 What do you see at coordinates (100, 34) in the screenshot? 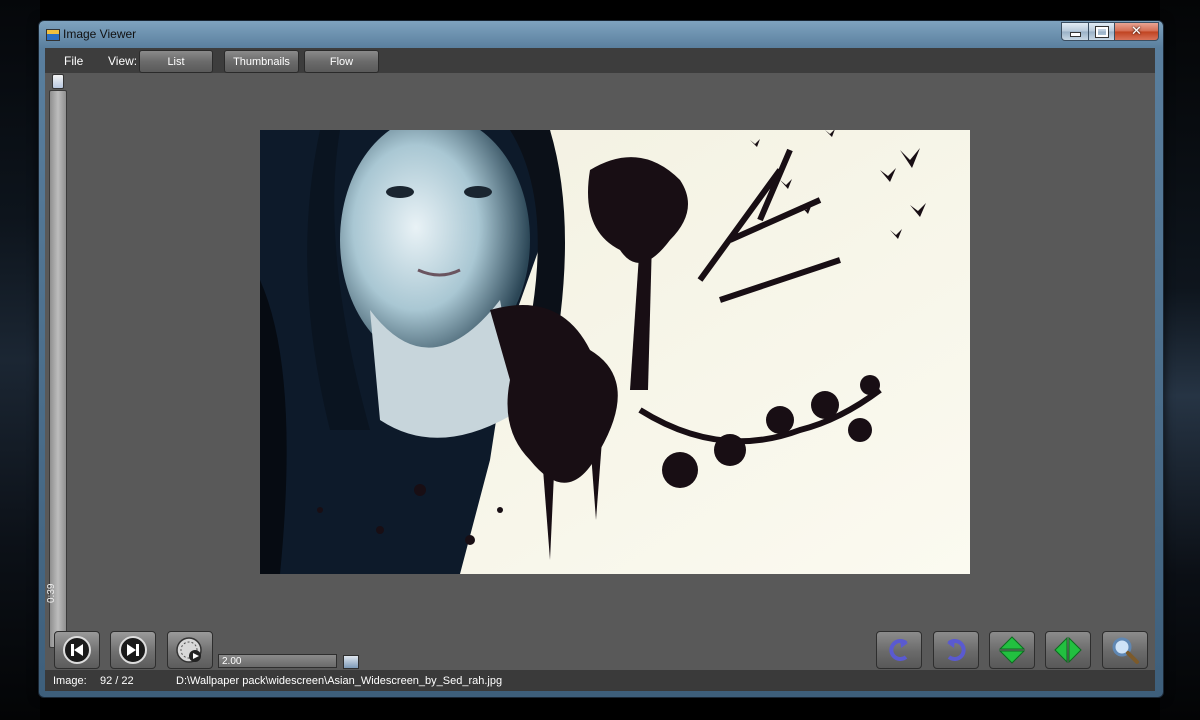
I see `window-title: Image Viewer` at bounding box center [100, 34].